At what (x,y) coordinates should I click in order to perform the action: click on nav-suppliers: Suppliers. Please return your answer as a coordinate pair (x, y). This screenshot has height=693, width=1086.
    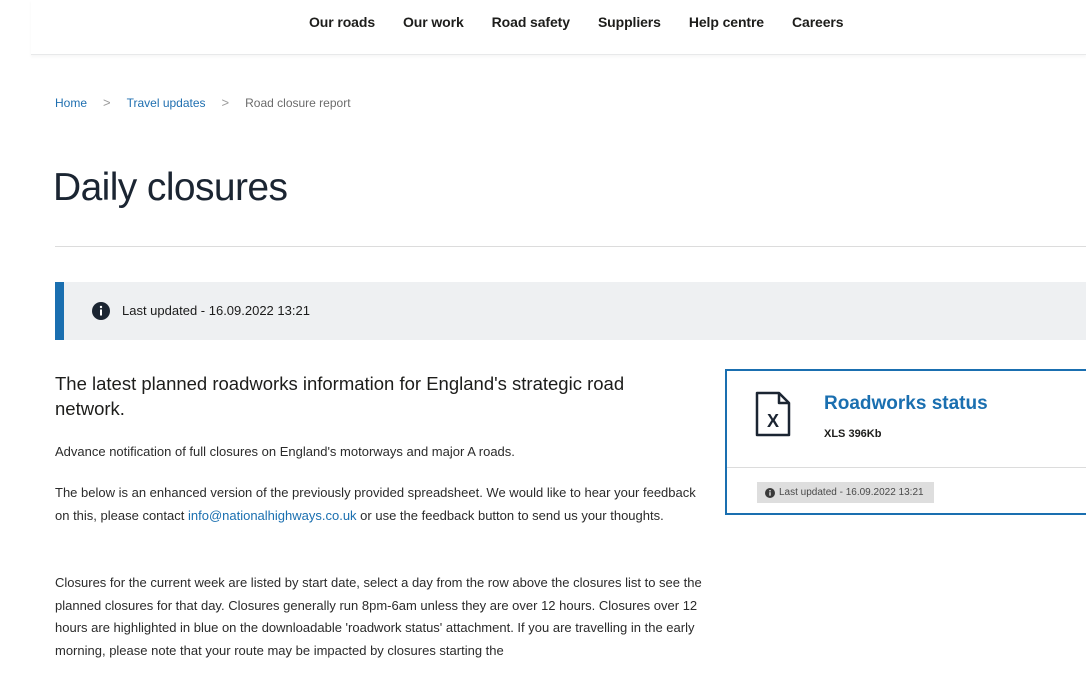
    Looking at the image, I should click on (629, 22).